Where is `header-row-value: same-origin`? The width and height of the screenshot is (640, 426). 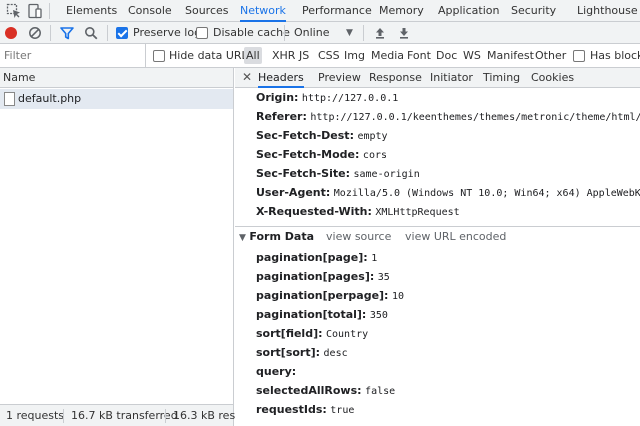 header-row-value: same-origin is located at coordinates (386, 174).